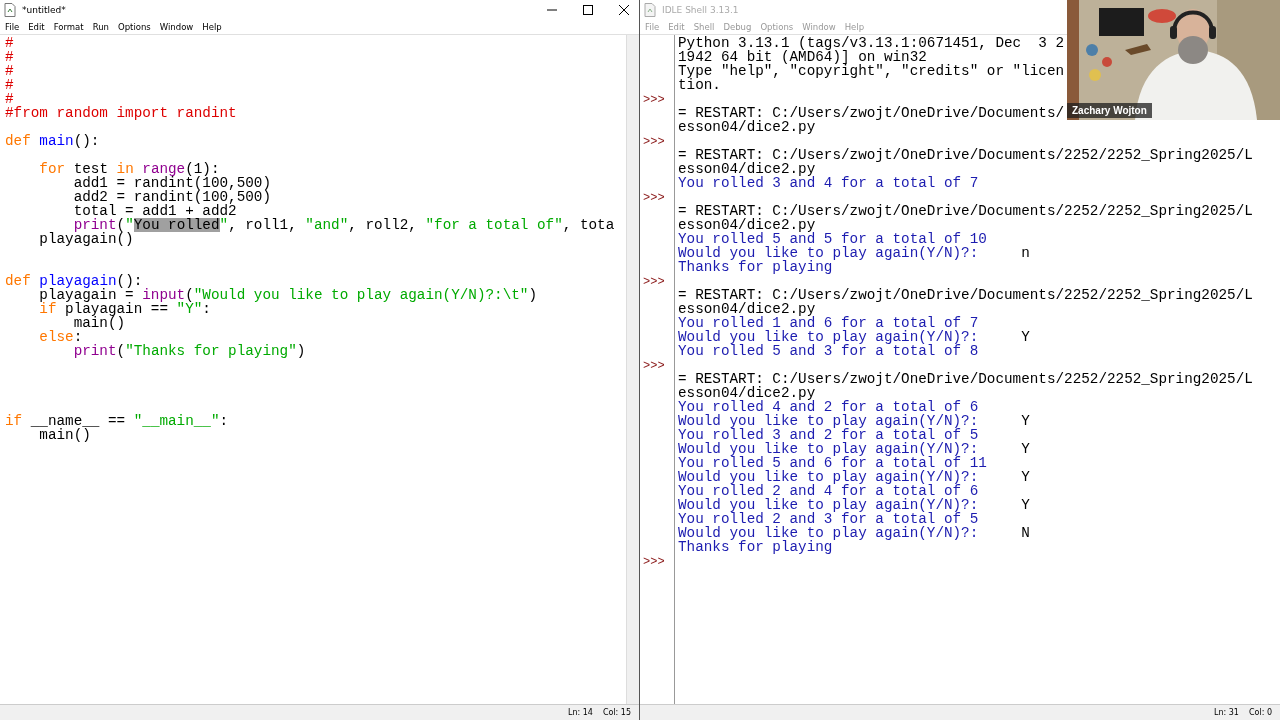 Image resolution: width=1280 pixels, height=720 pixels. I want to click on menu-item: Help, so click(212, 27).